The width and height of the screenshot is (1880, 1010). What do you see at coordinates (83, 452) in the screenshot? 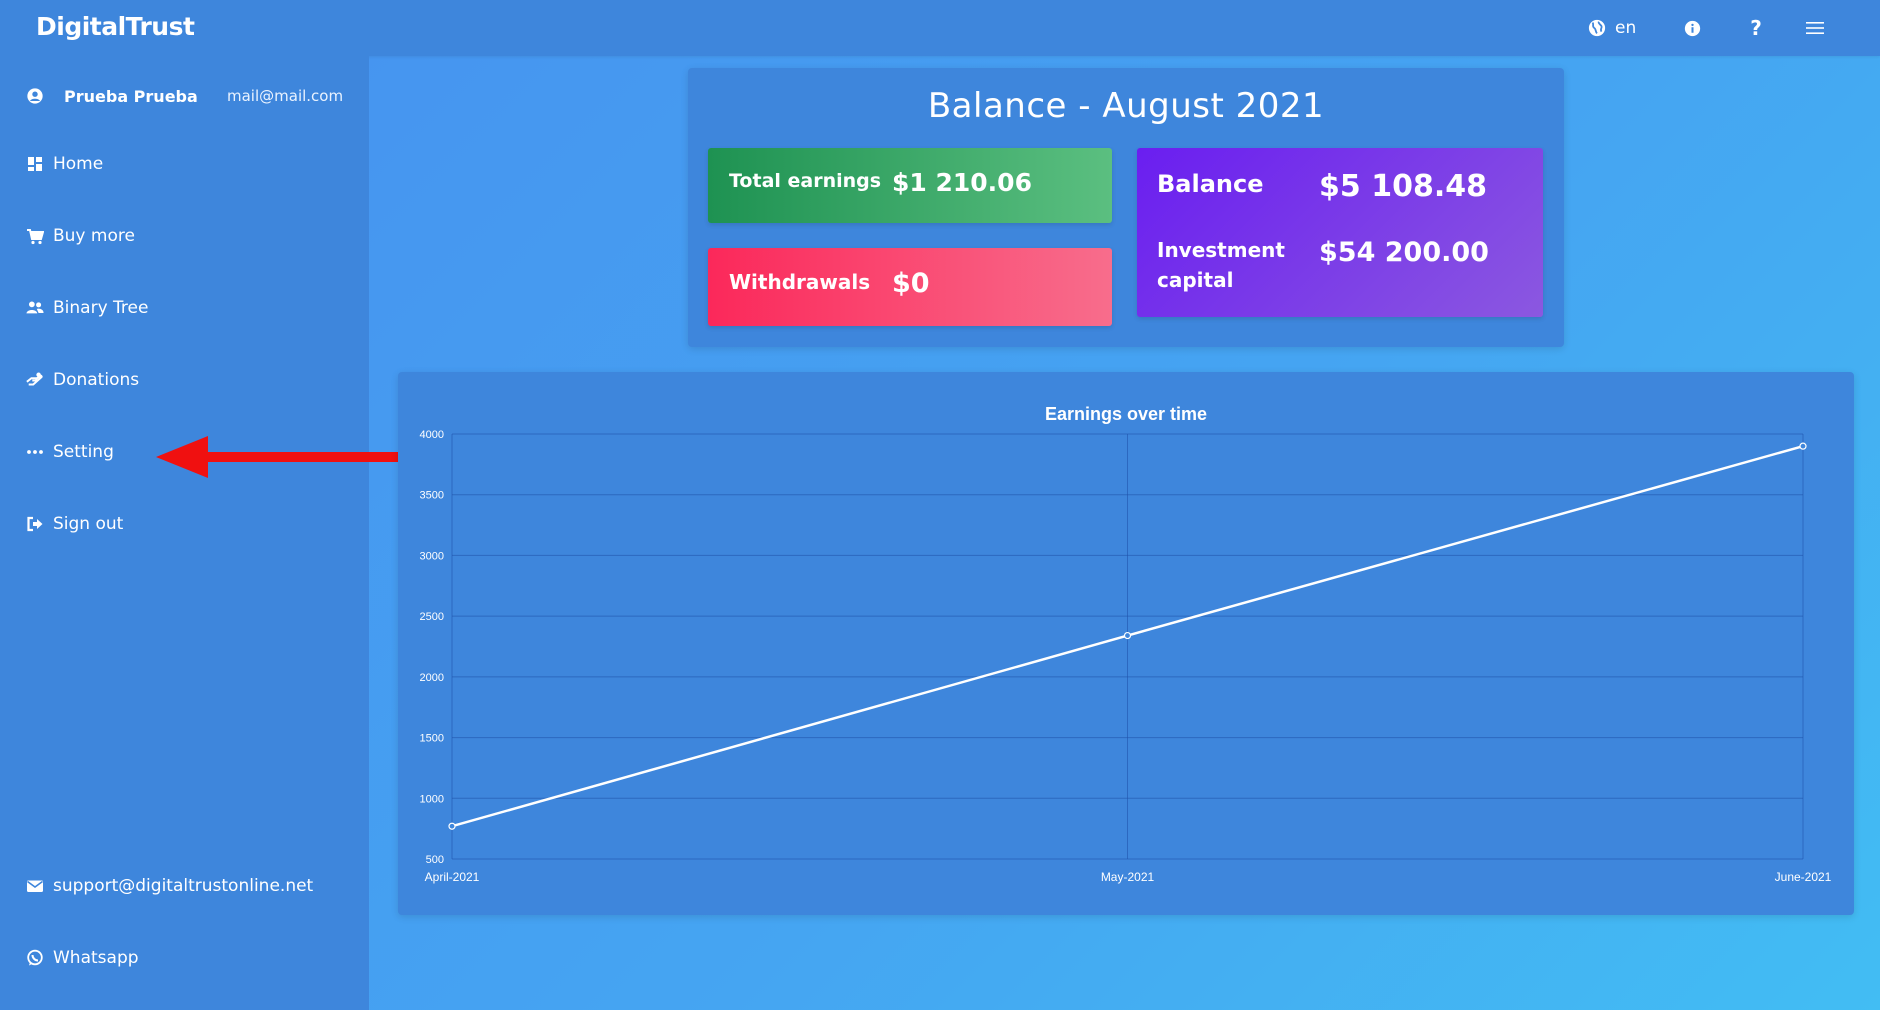
I see `sidebar-item-label: Setting` at bounding box center [83, 452].